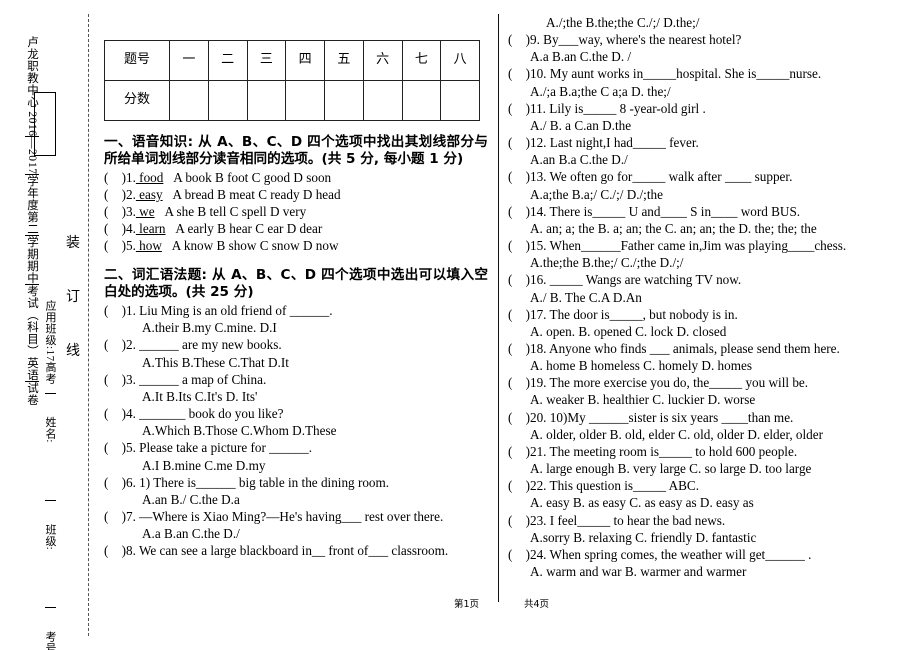 This screenshot has width=920, height=650. Describe the element at coordinates (467, 604) in the screenshot. I see `footer-page-number: 第1页` at that location.